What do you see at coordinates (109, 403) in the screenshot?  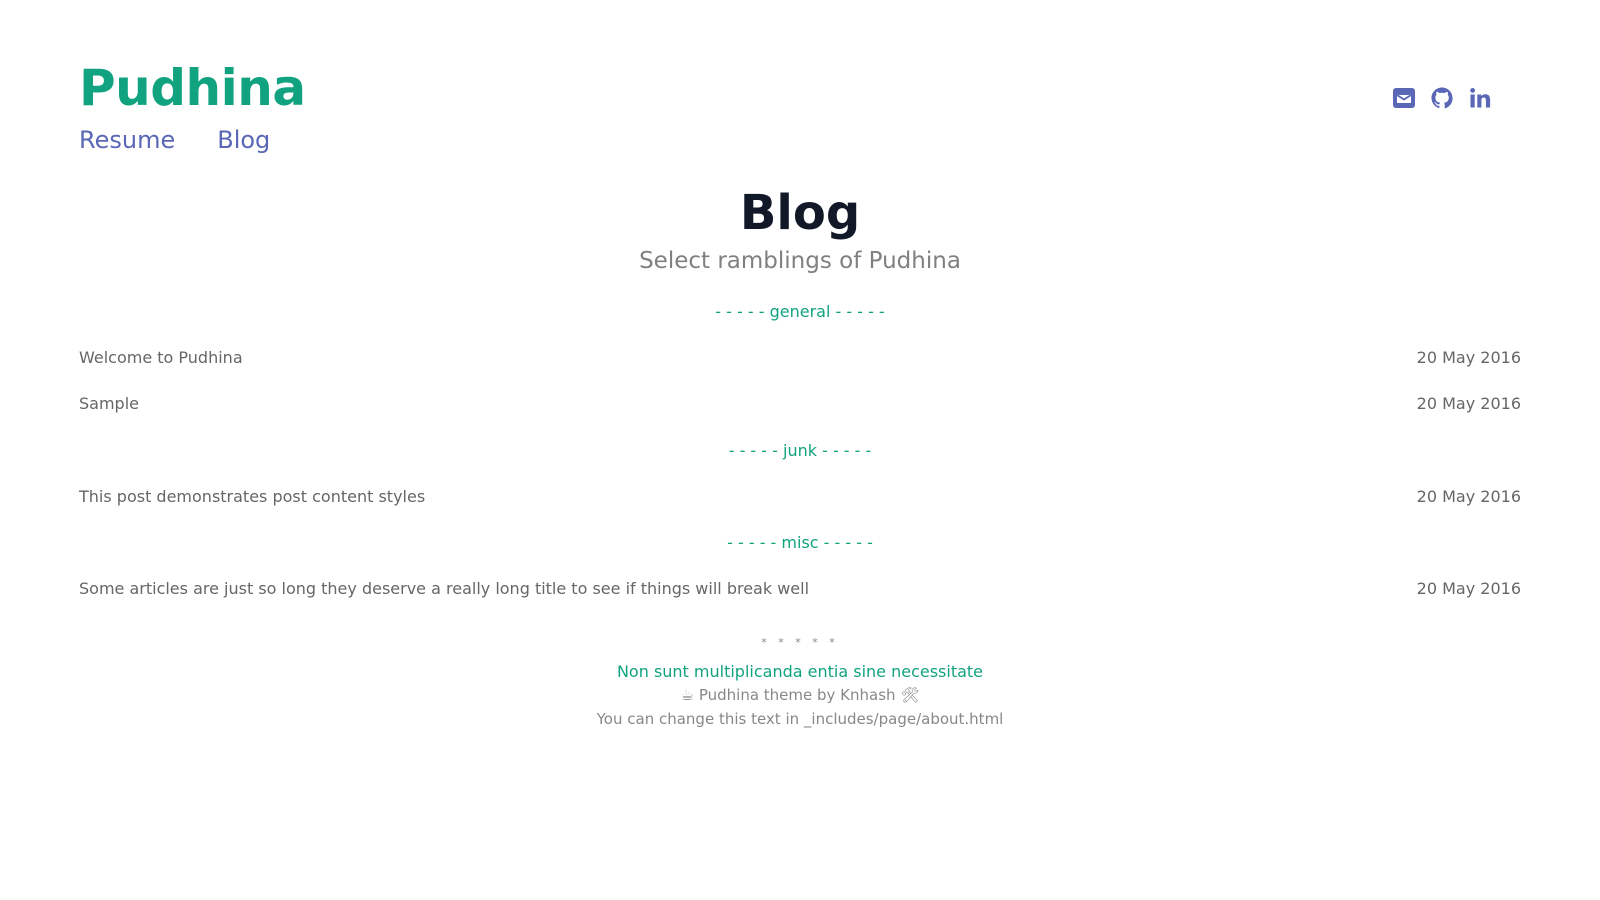 I see `post-title-link: Sample` at bounding box center [109, 403].